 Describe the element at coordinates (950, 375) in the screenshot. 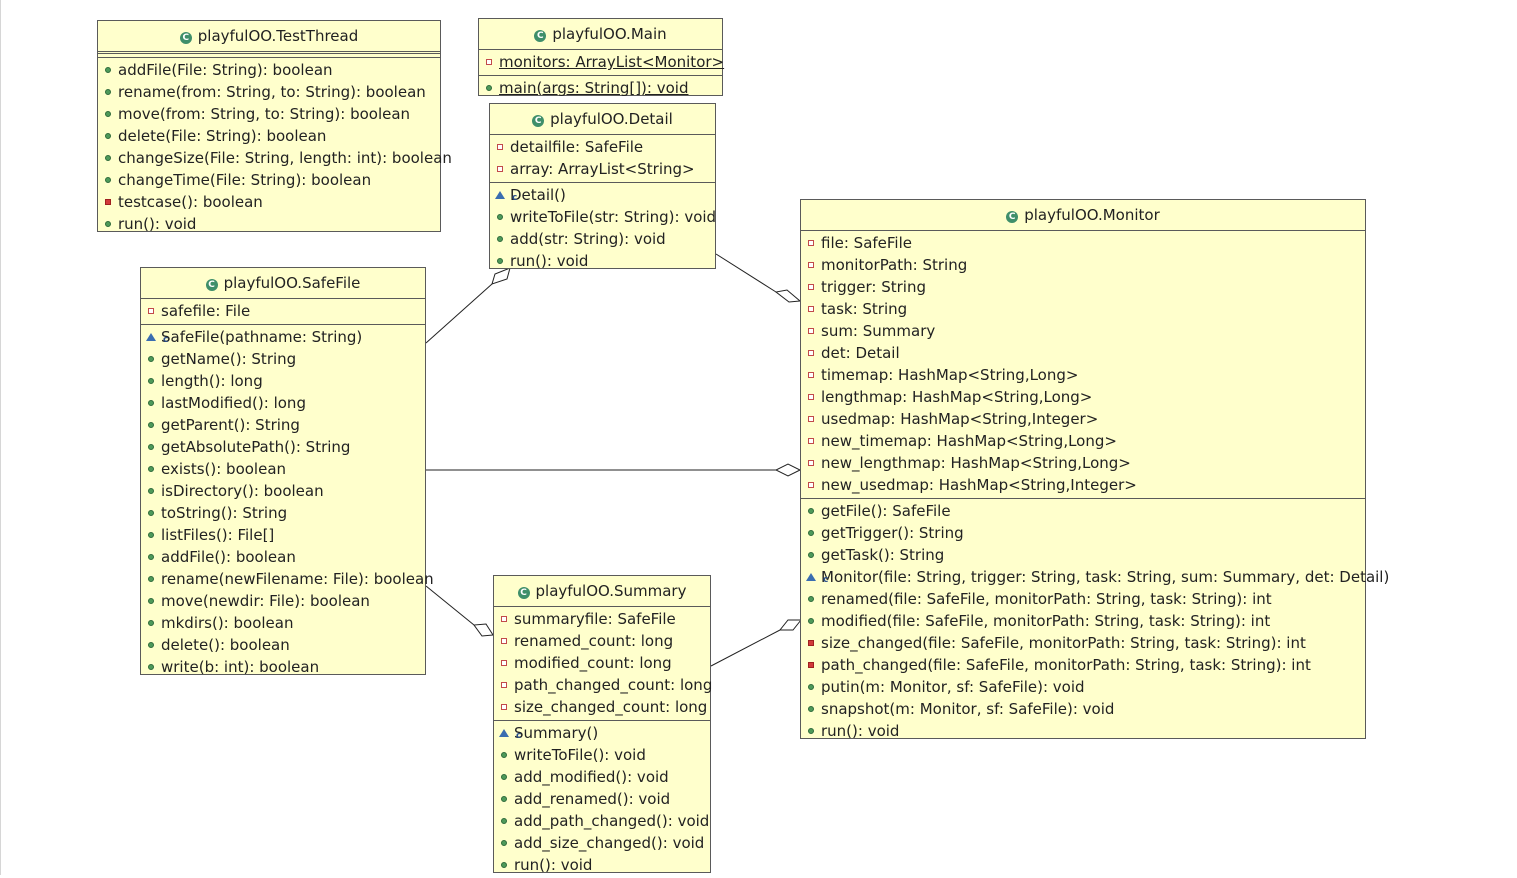

I see `attribute-text: timemap: HashMap<String,Long>` at that location.